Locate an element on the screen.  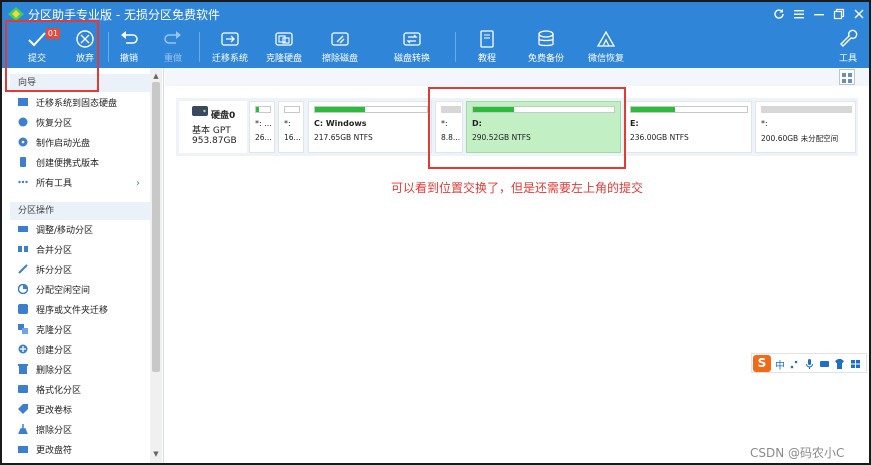
free-backup-label: 免费备份 is located at coordinates (545, 59).